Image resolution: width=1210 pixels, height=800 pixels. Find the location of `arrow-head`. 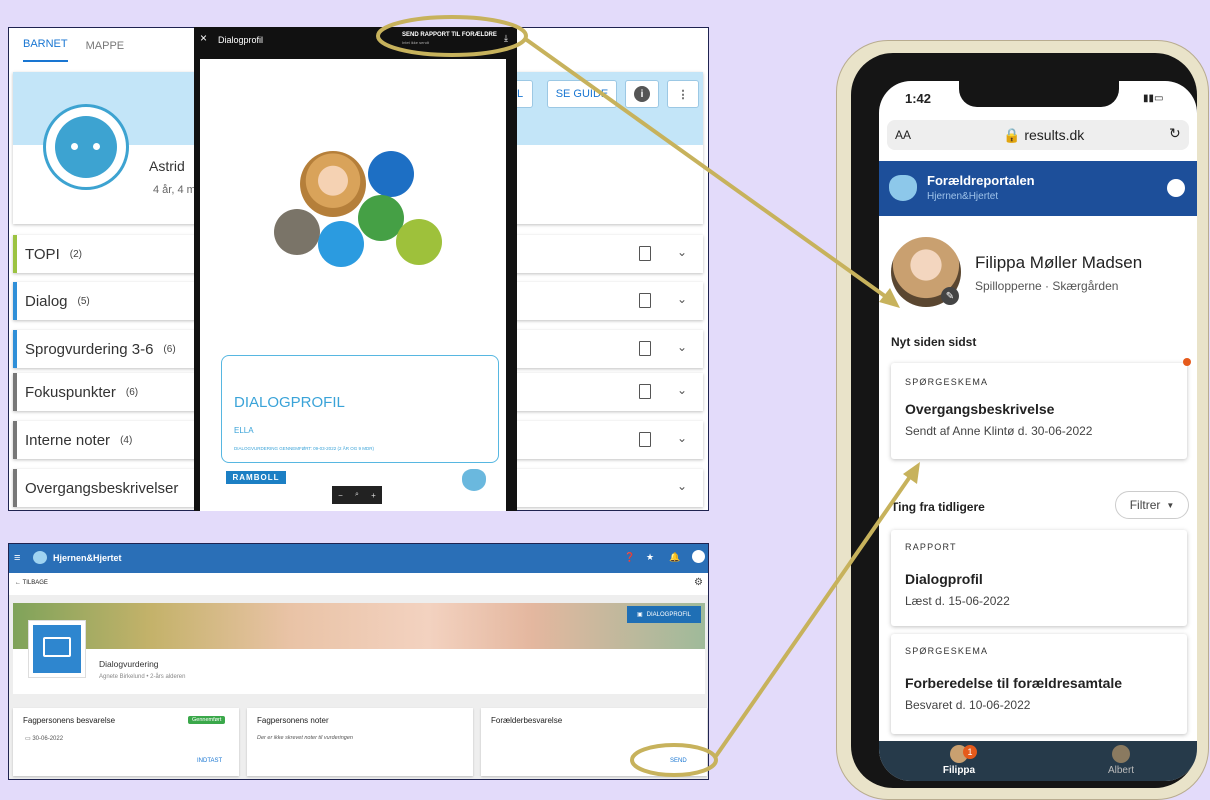

arrow-head is located at coordinates (889, 298).